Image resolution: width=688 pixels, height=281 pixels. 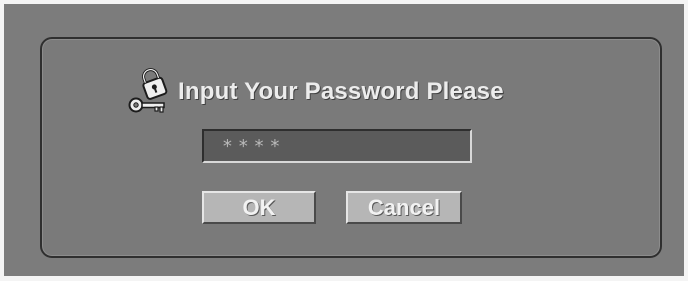 I want to click on dialog-header: Input Your Password Please, so click(x=315, y=92).